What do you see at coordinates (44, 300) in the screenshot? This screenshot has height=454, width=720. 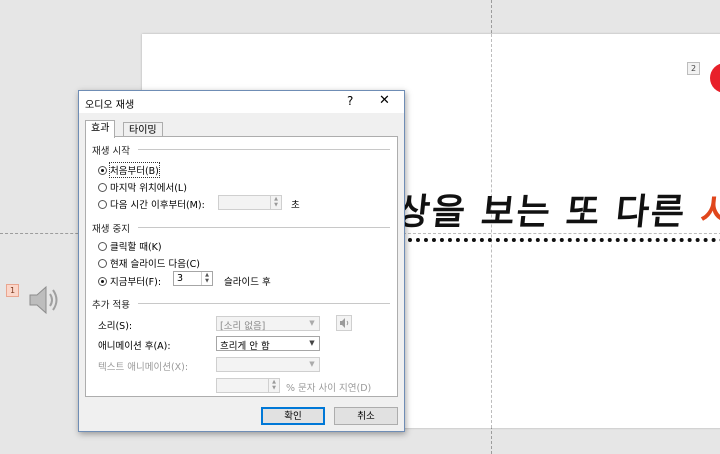 I see `audio-speaker-icon` at bounding box center [44, 300].